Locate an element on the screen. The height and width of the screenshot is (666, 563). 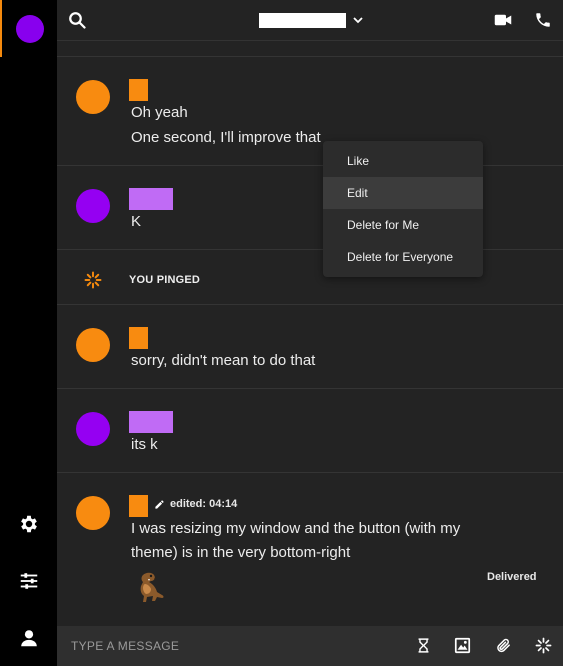
message-input is located at coordinates (231, 646).